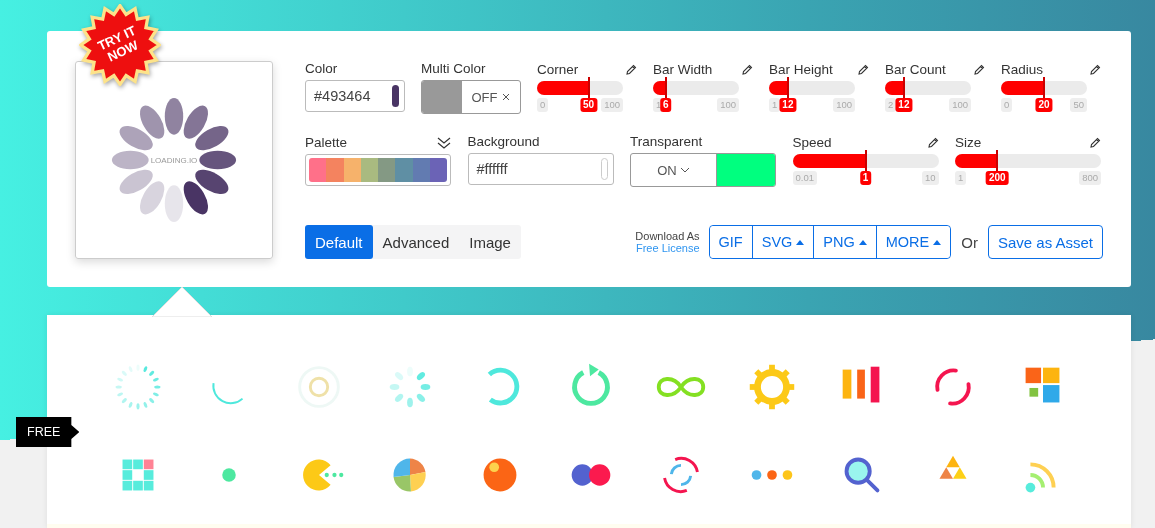 Image resolution: width=1155 pixels, height=528 pixels. I want to click on close-icon, so click(505, 97).